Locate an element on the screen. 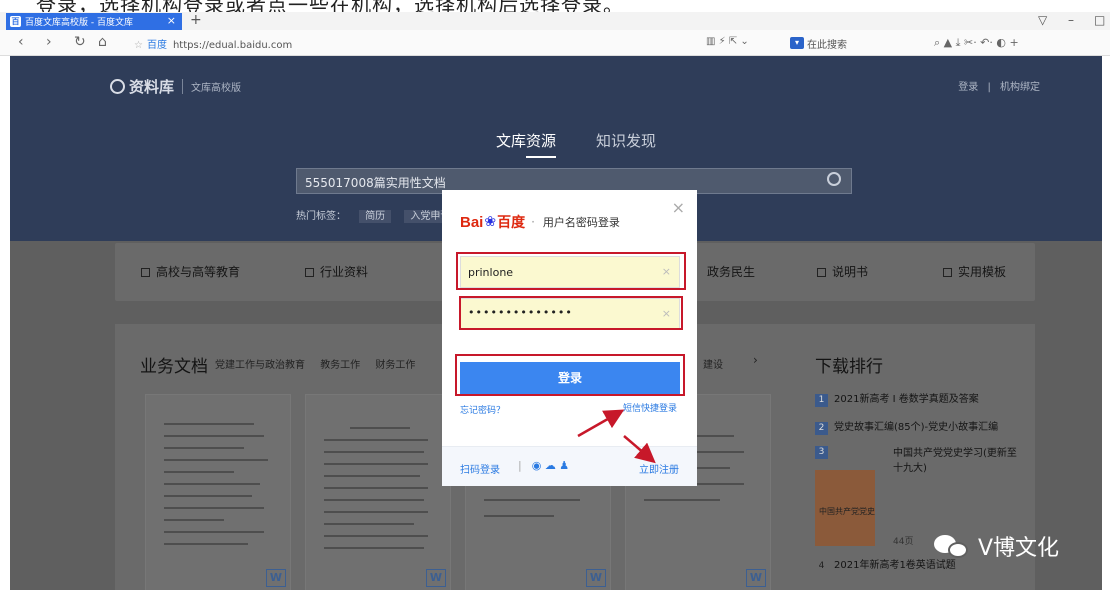  category-government: 政务民生 is located at coordinates (731, 271).